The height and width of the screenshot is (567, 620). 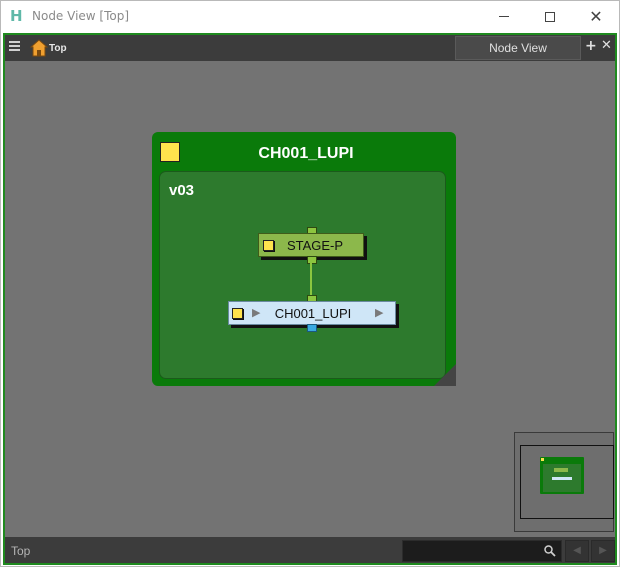 I want to click on next-button: ▶, so click(x=603, y=551).